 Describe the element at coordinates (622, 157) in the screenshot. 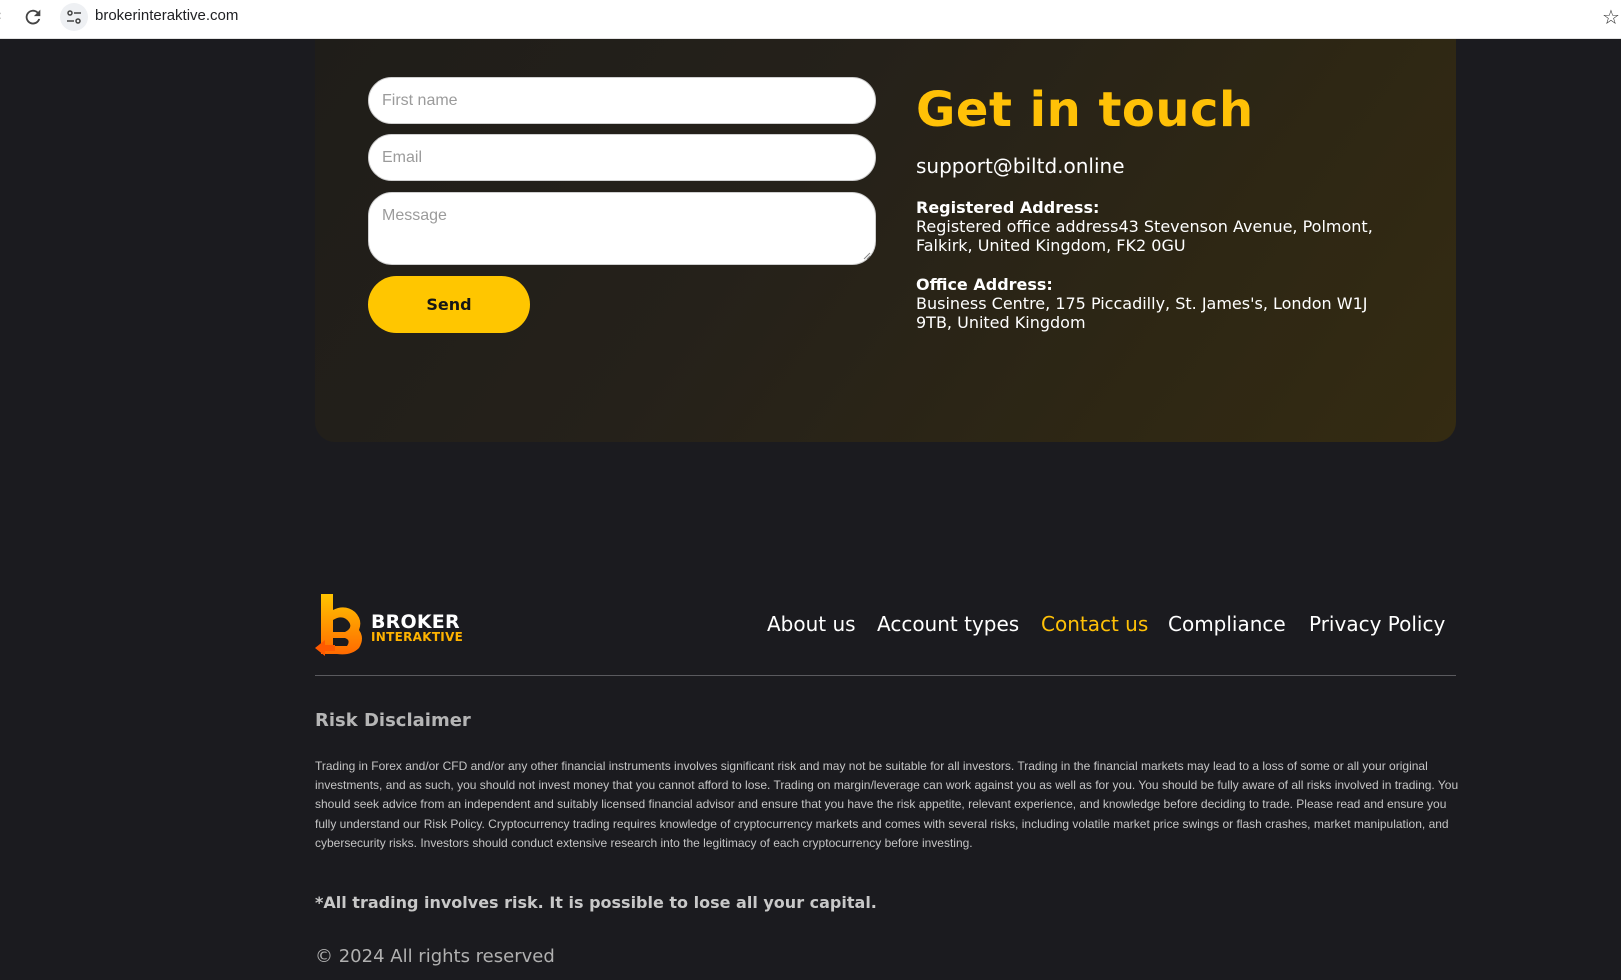

I see `email-input: Email` at that location.